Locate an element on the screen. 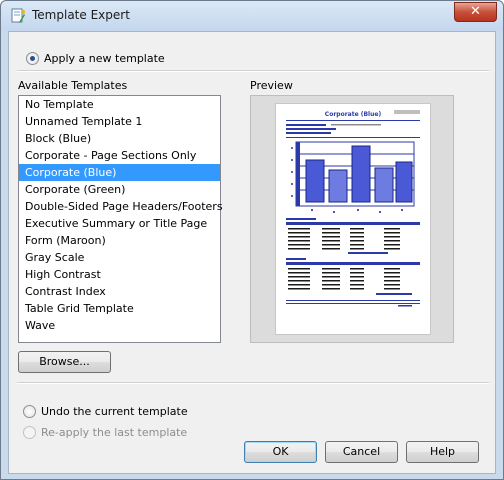 Image resolution: width=504 pixels, height=480 pixels. template-list-item: Contrast Index is located at coordinates (119, 291).